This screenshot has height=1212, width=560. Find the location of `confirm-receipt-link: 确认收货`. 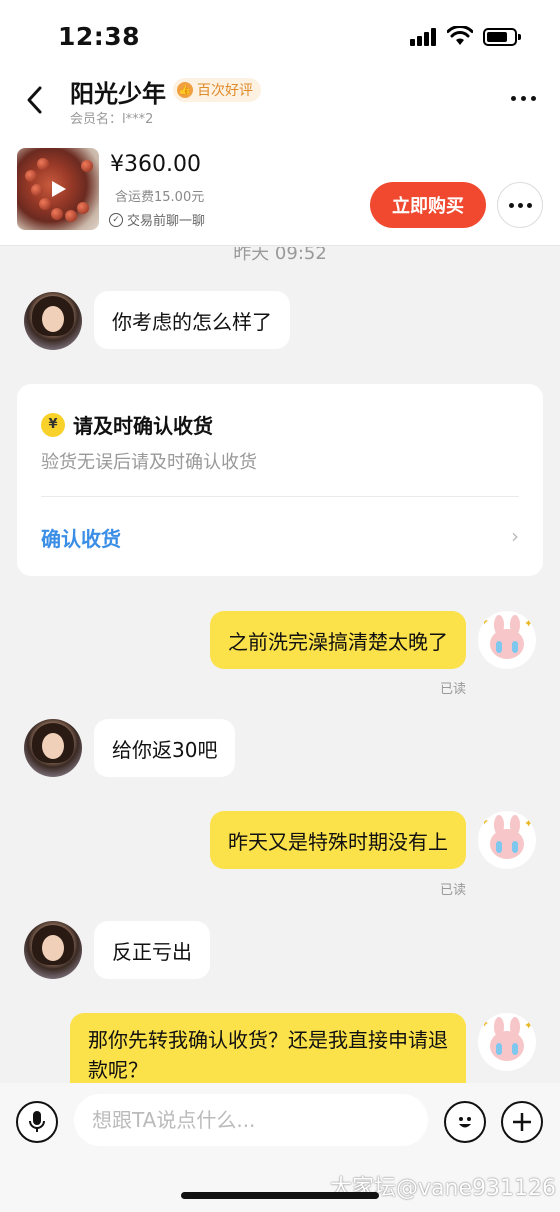

confirm-receipt-link: 确认收货 is located at coordinates (81, 537).